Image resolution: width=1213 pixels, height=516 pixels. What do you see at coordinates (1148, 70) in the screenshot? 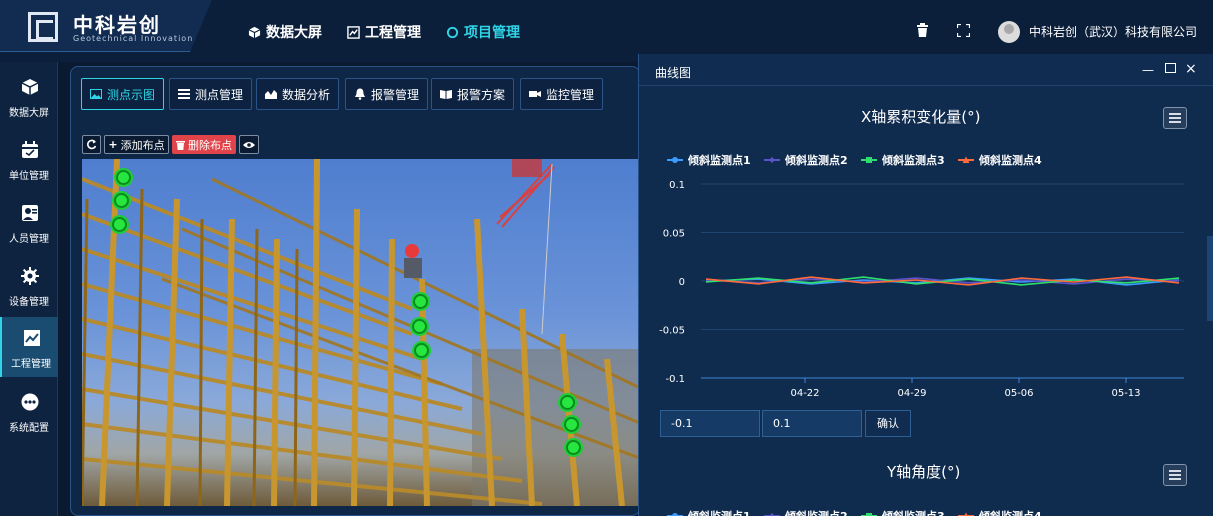
I see `minimize-icon: —` at bounding box center [1148, 70].